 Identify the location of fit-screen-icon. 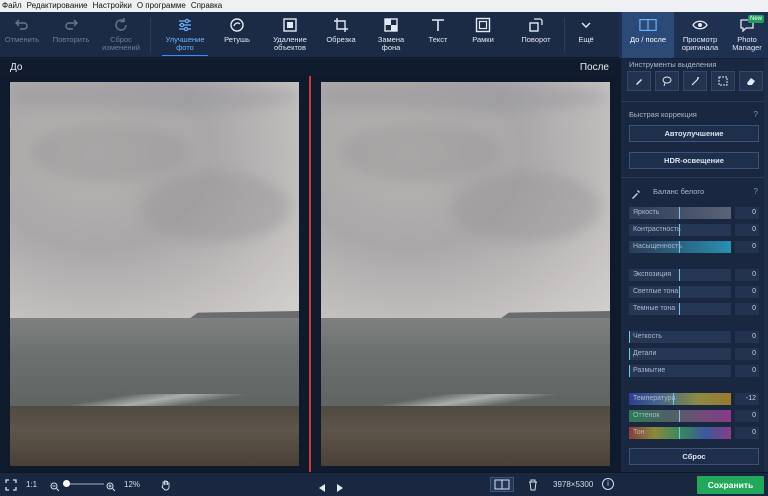
(11, 484).